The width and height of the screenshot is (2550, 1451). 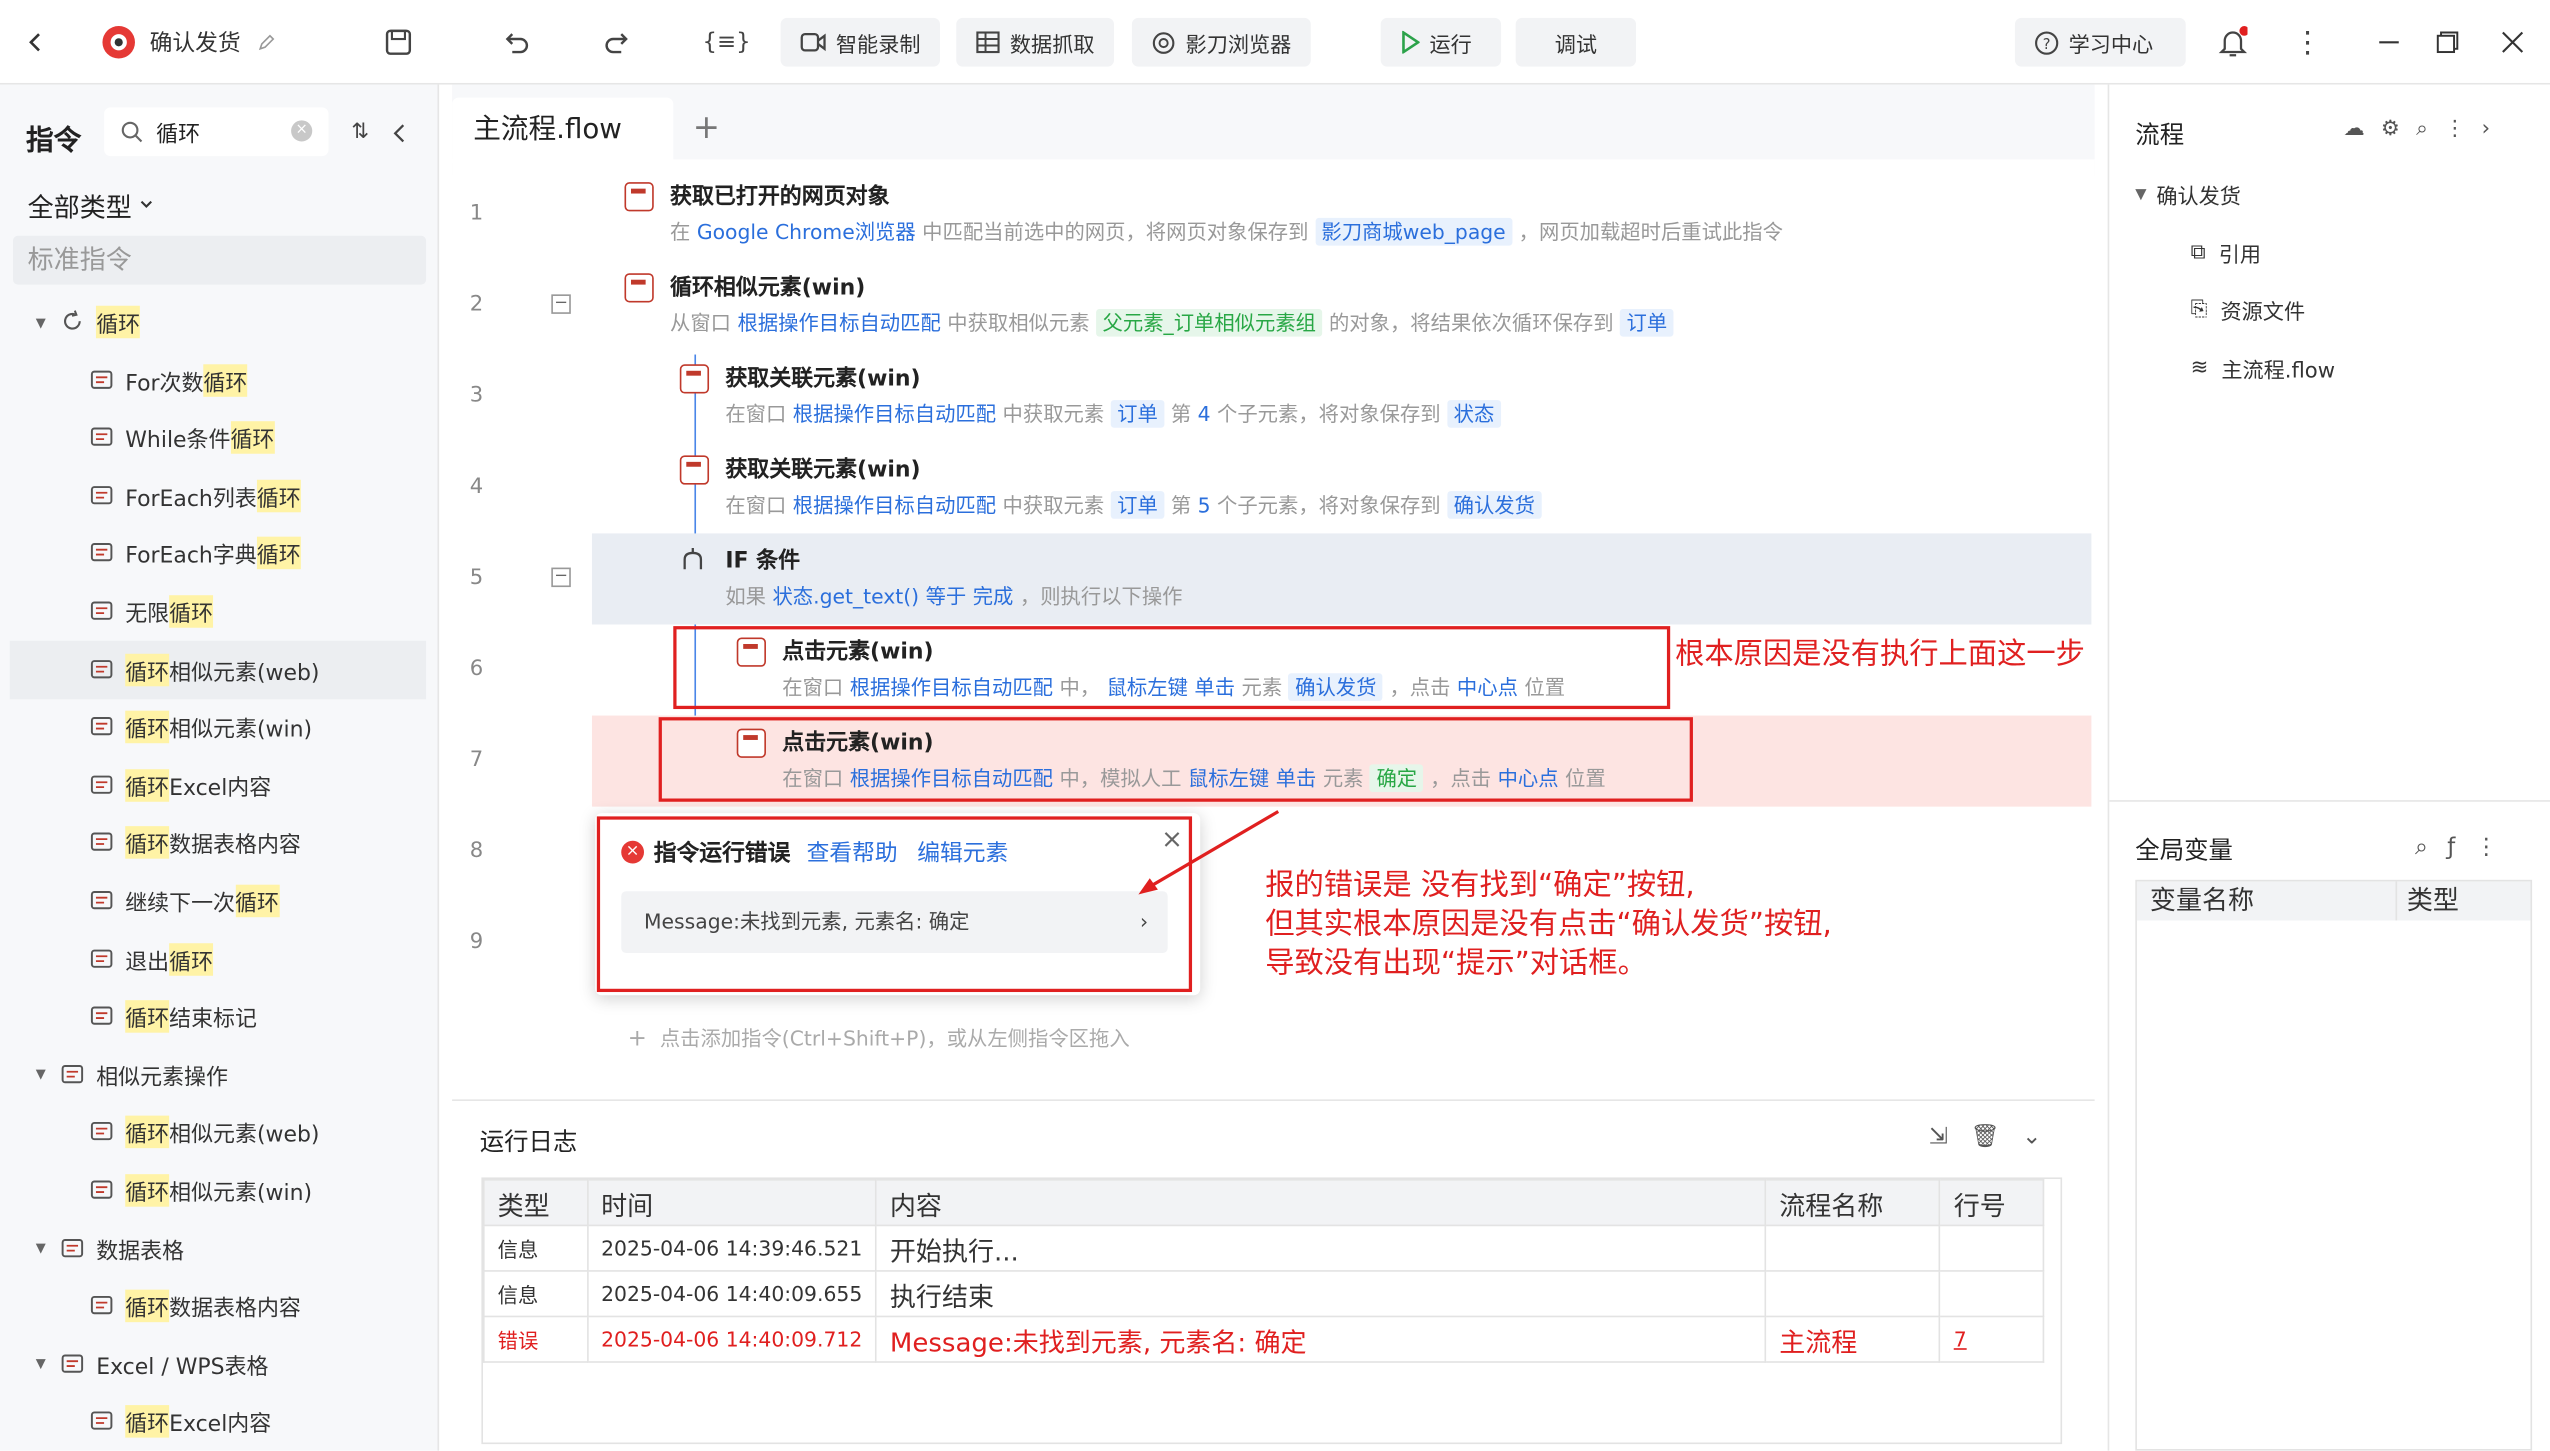 I want to click on smart-record-button: 智能录制, so click(x=860, y=42).